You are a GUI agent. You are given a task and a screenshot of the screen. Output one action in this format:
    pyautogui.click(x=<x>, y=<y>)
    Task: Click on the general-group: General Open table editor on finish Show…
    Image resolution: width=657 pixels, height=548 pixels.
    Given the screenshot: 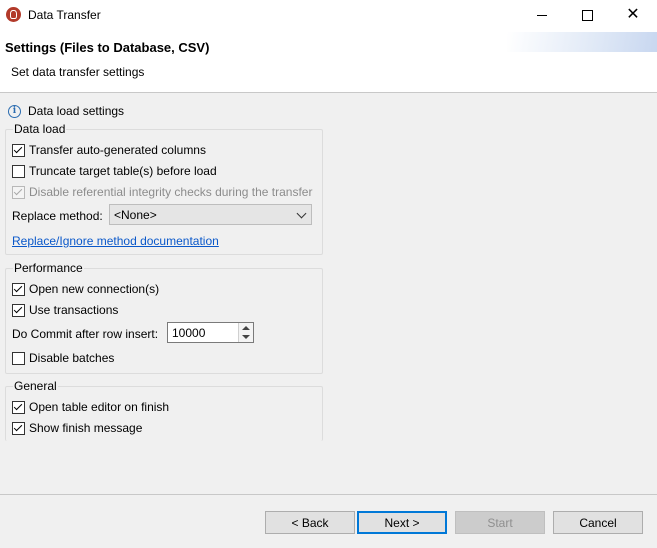 What is the action you would take?
    pyautogui.click(x=164, y=410)
    